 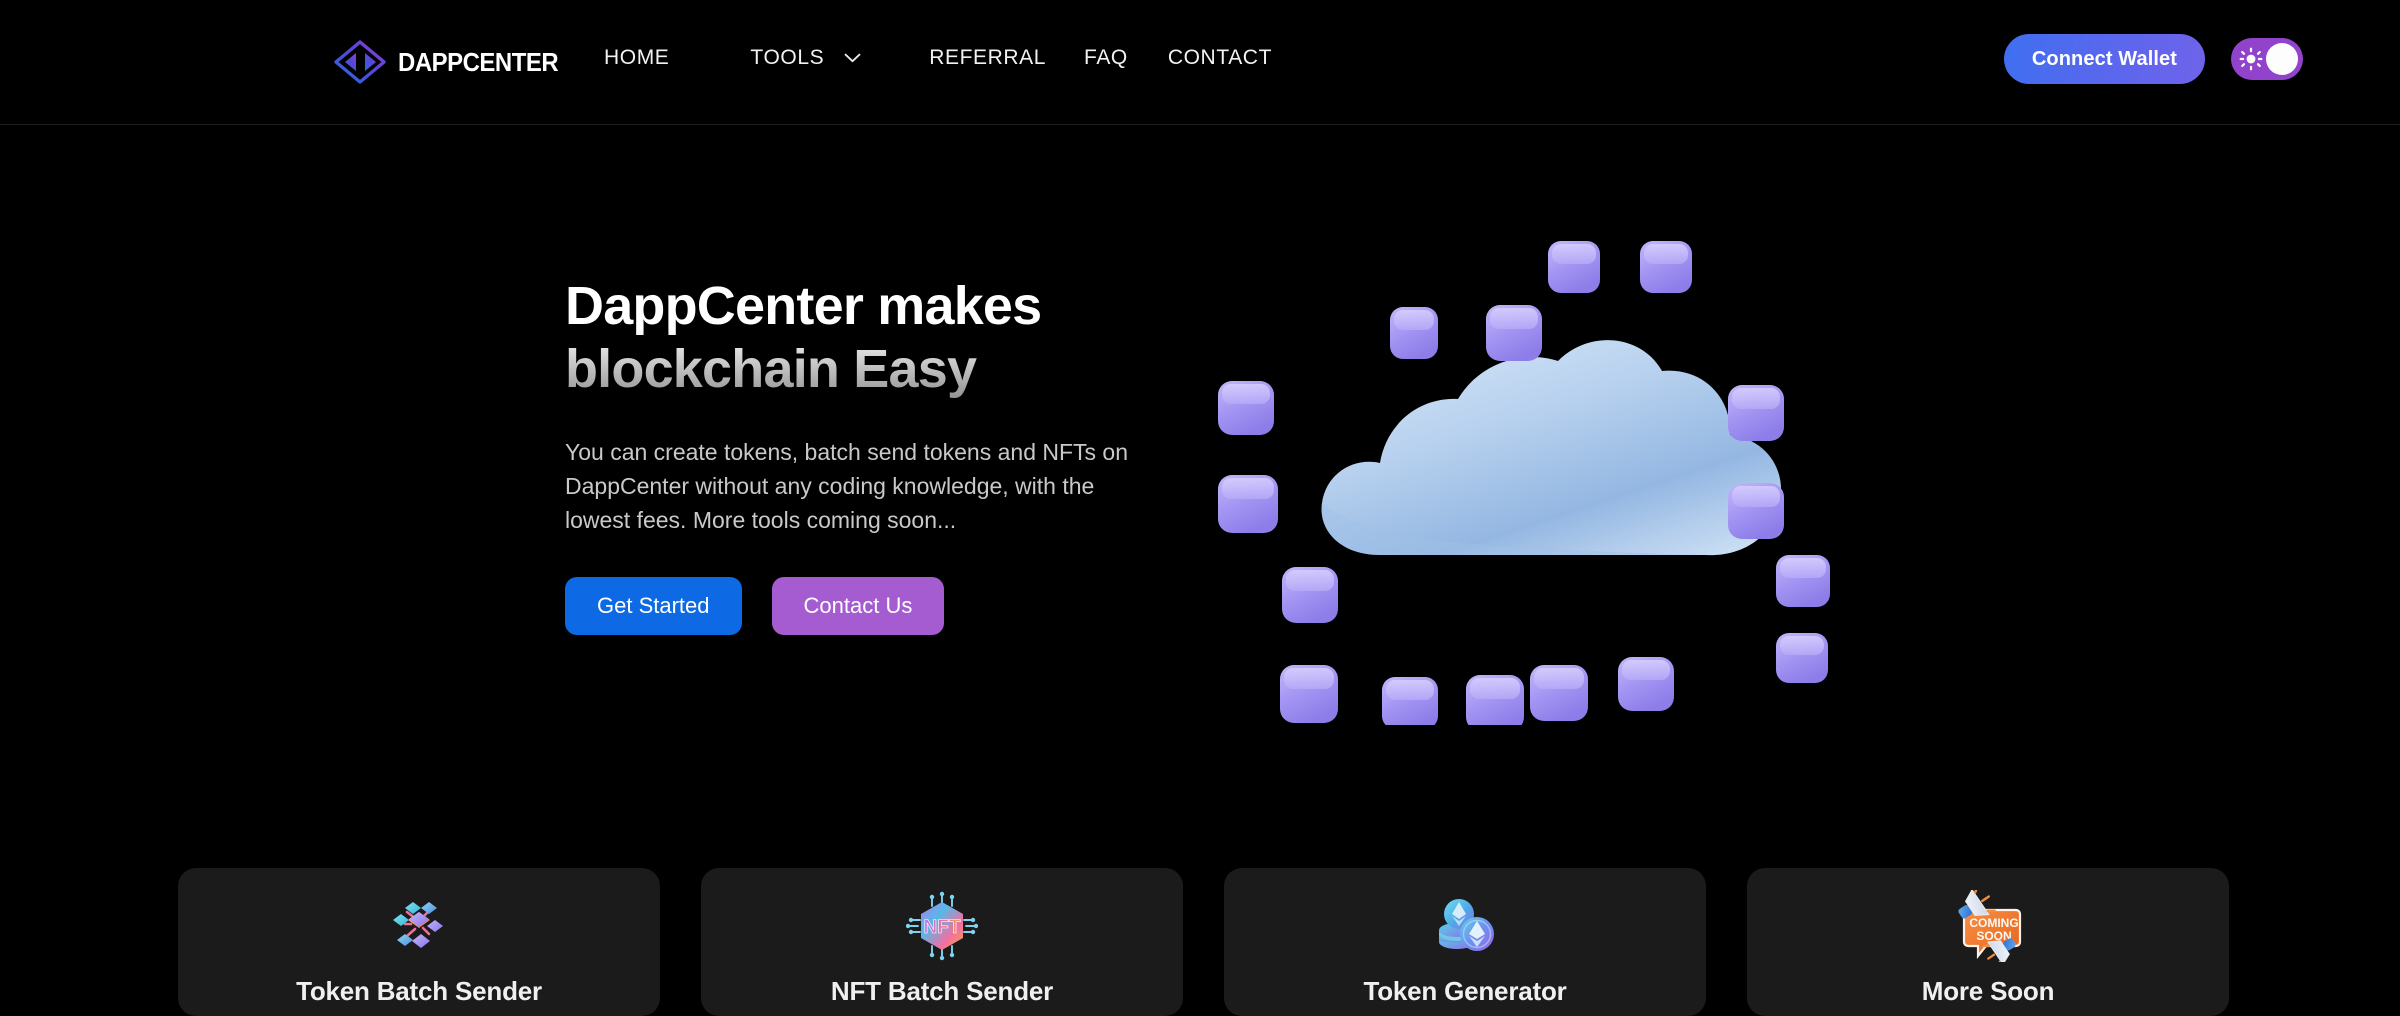 What do you see at coordinates (942, 991) in the screenshot?
I see `tool-card-title: NFT Batch Sender` at bounding box center [942, 991].